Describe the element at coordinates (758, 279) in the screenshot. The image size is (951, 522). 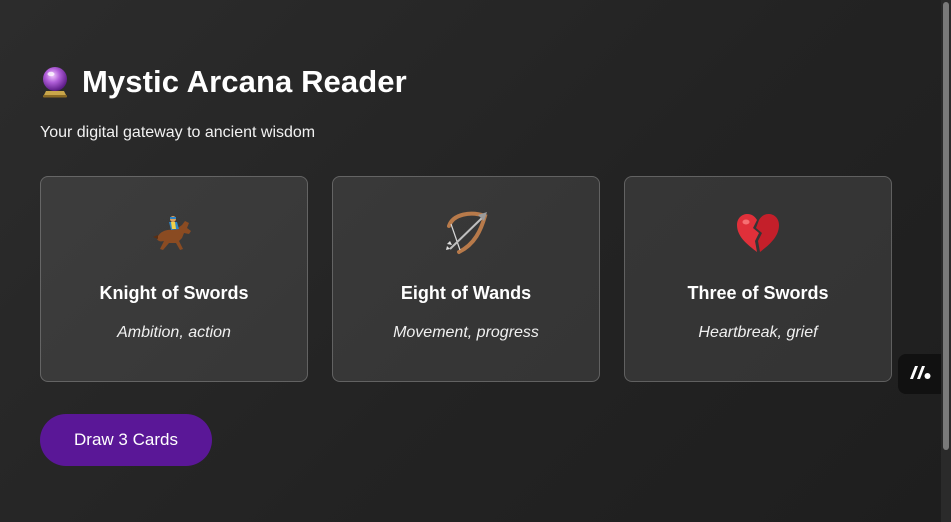
I see `tarot-card-three-of-swords: Three of Swords Heartbreak, grief` at that location.